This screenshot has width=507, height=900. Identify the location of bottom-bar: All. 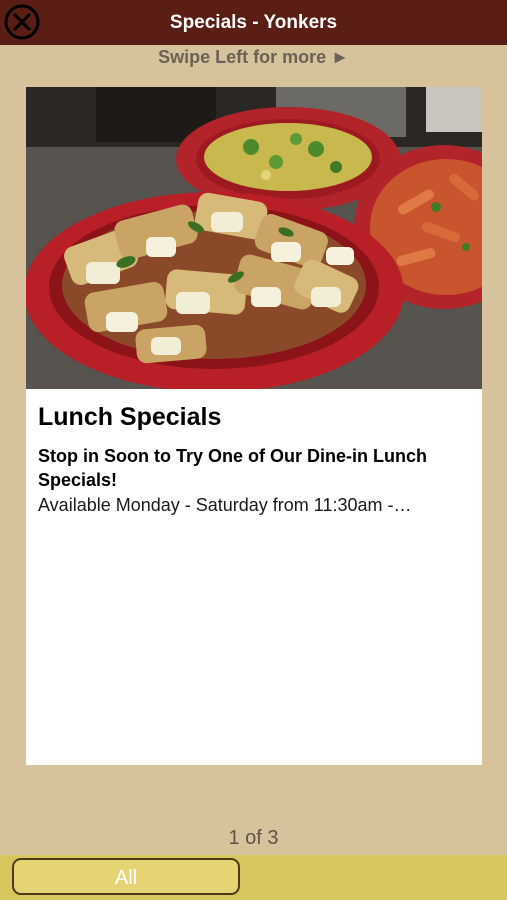
(253, 877).